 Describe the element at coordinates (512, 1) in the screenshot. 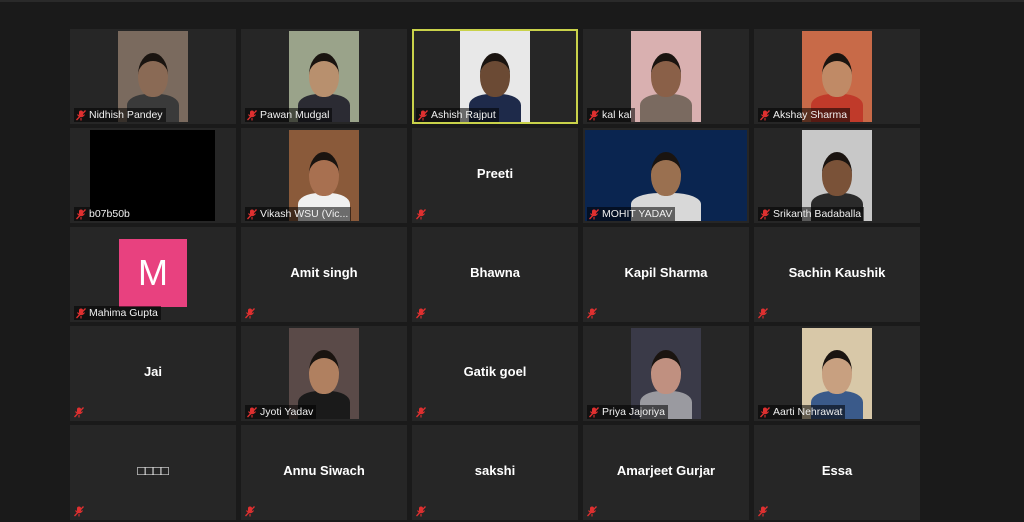

I see `top-divider` at that location.